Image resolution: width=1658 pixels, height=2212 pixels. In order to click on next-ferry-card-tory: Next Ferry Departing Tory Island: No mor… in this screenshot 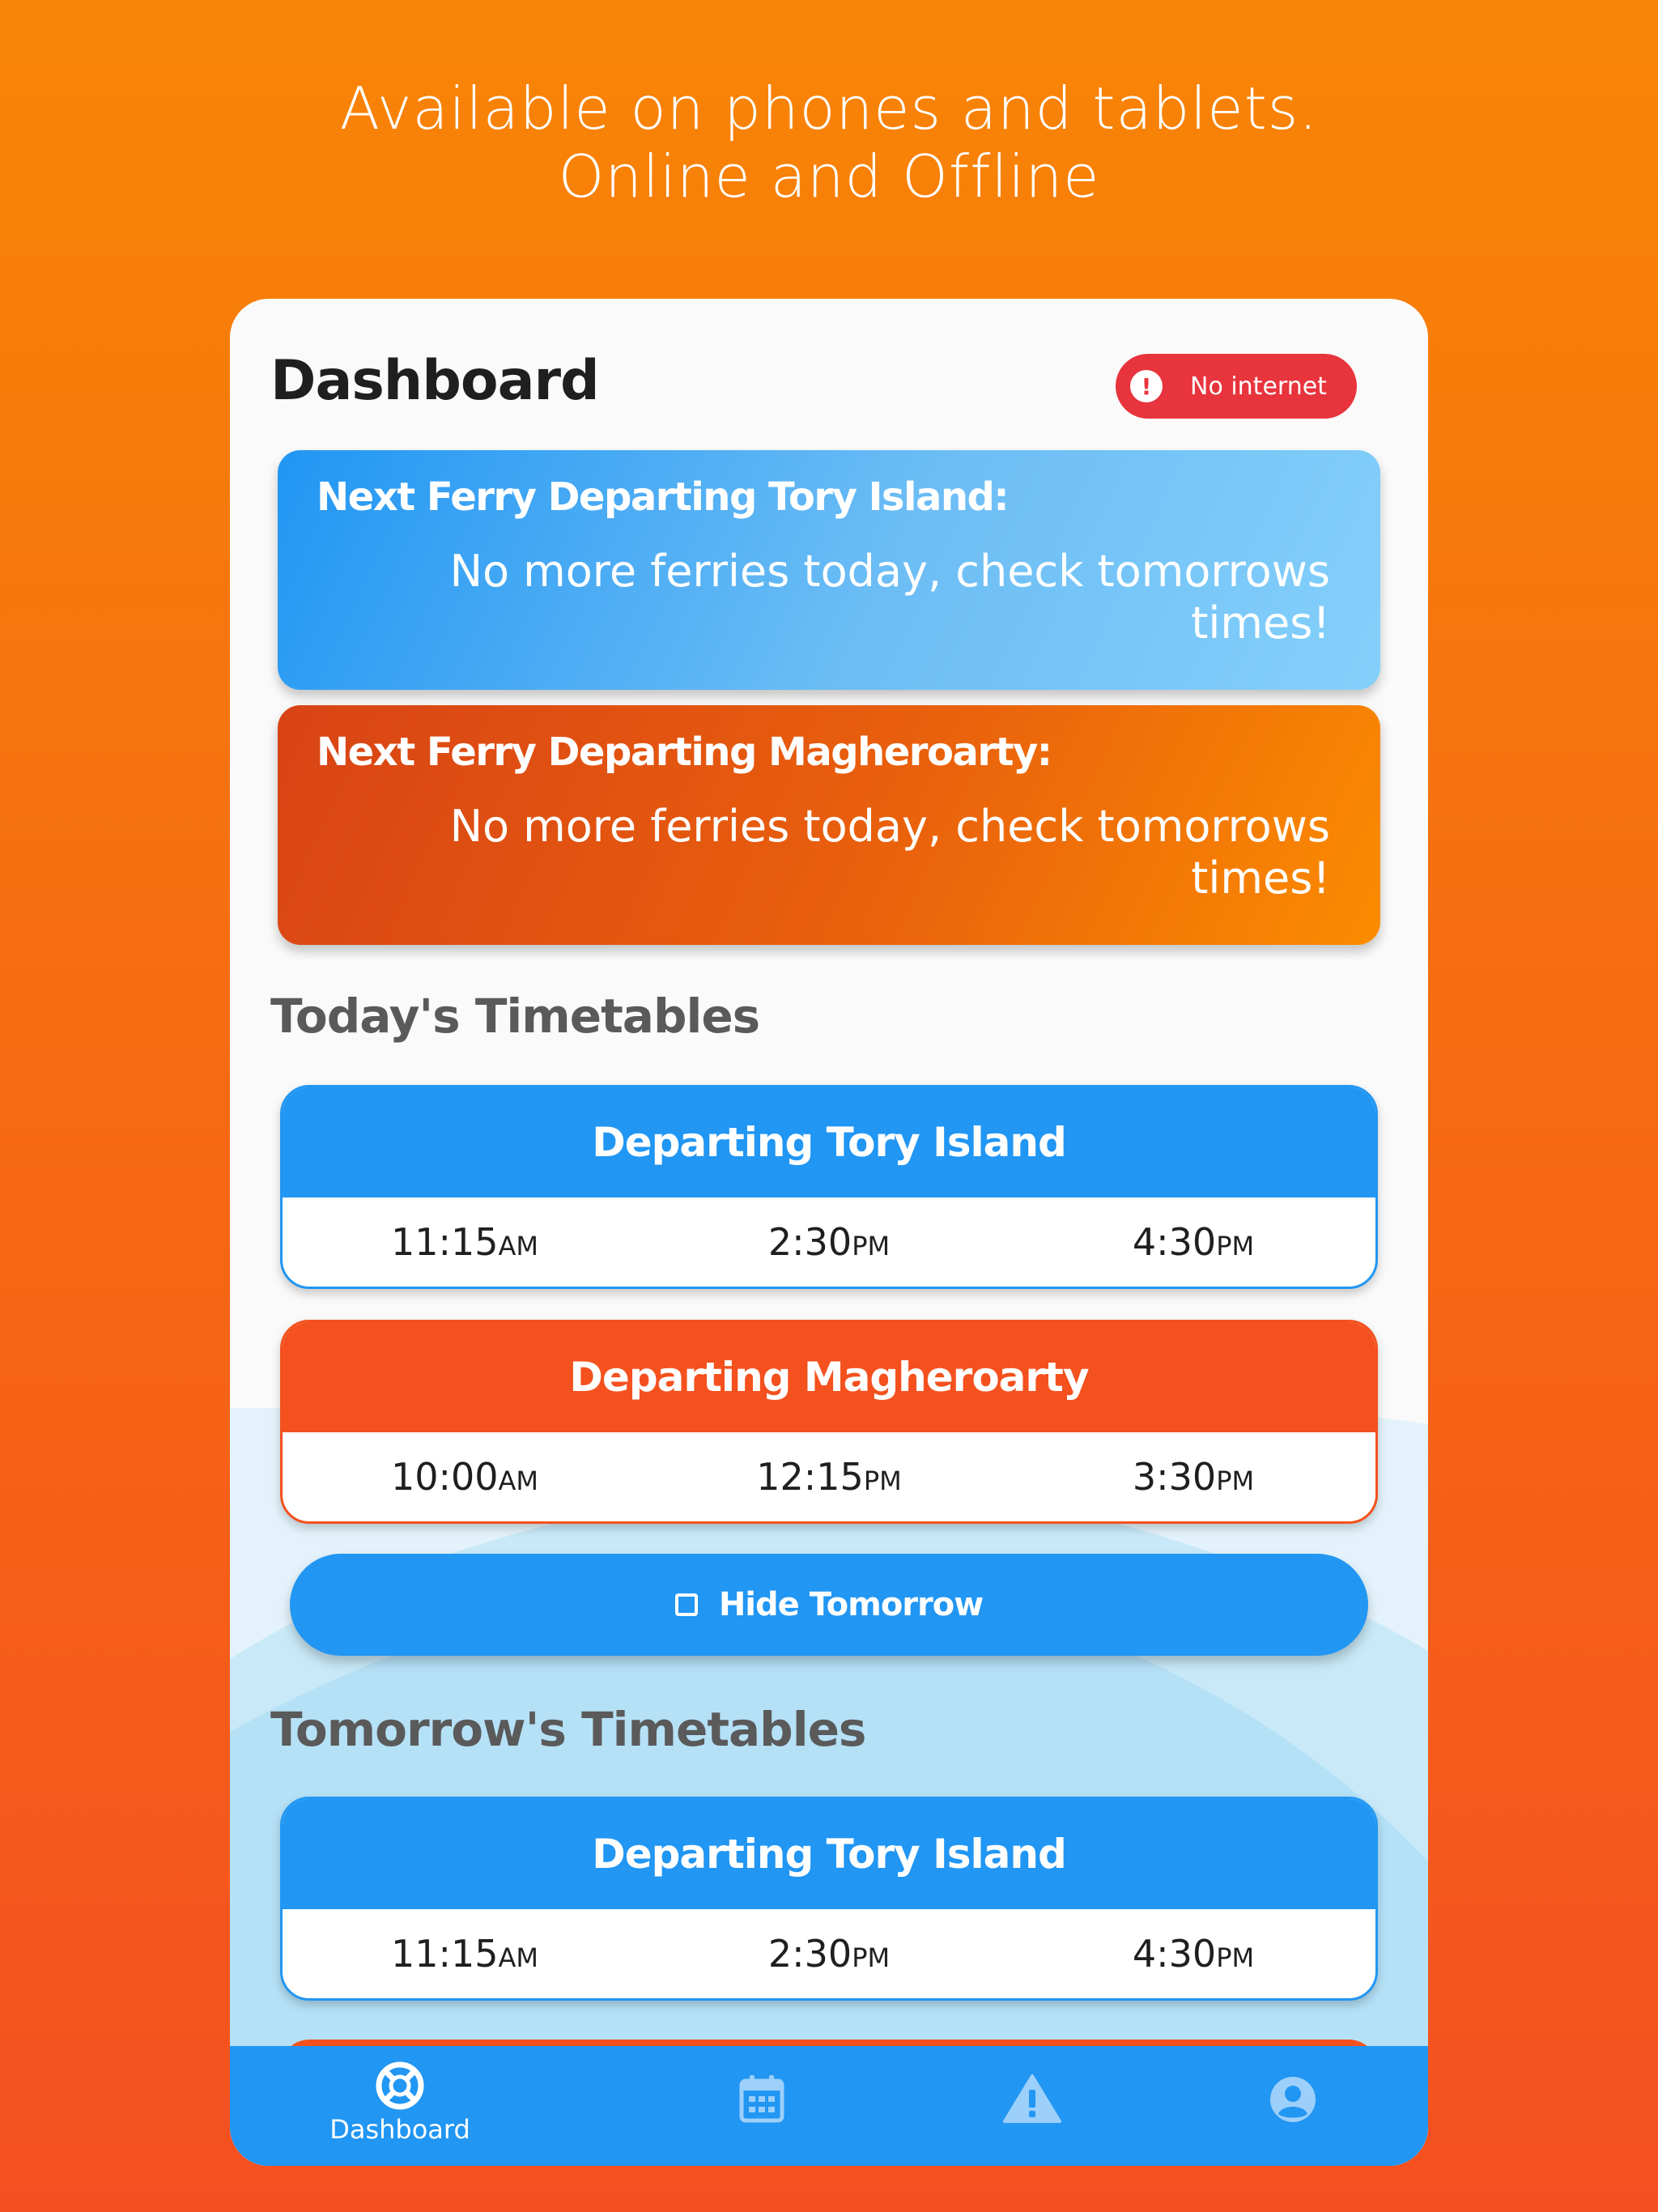, I will do `click(829, 570)`.